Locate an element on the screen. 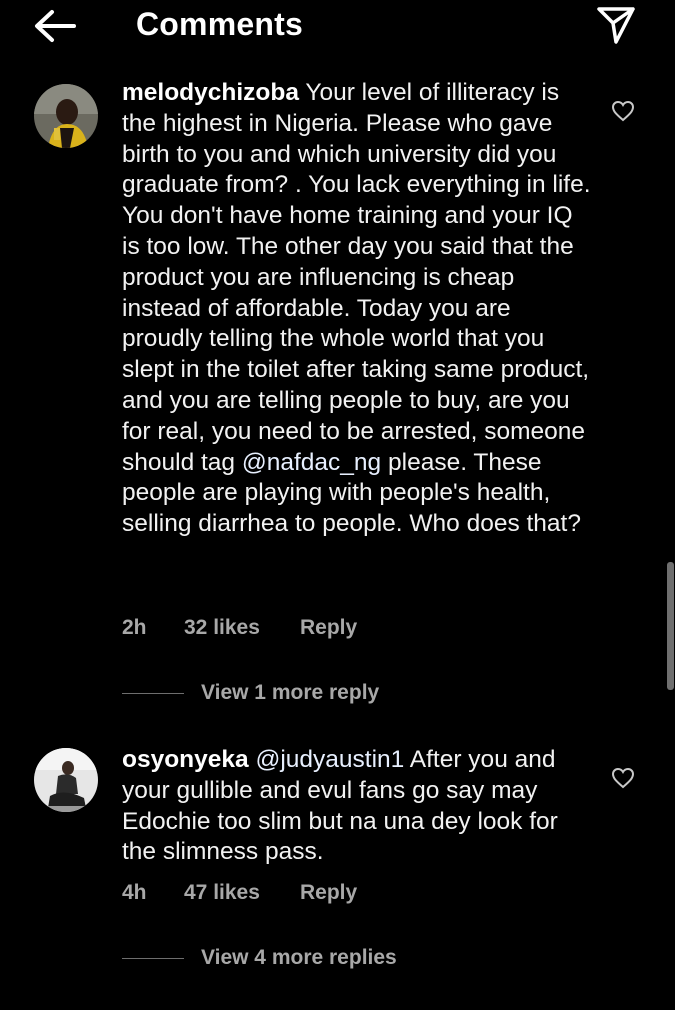  share-button is located at coordinates (616, 24).